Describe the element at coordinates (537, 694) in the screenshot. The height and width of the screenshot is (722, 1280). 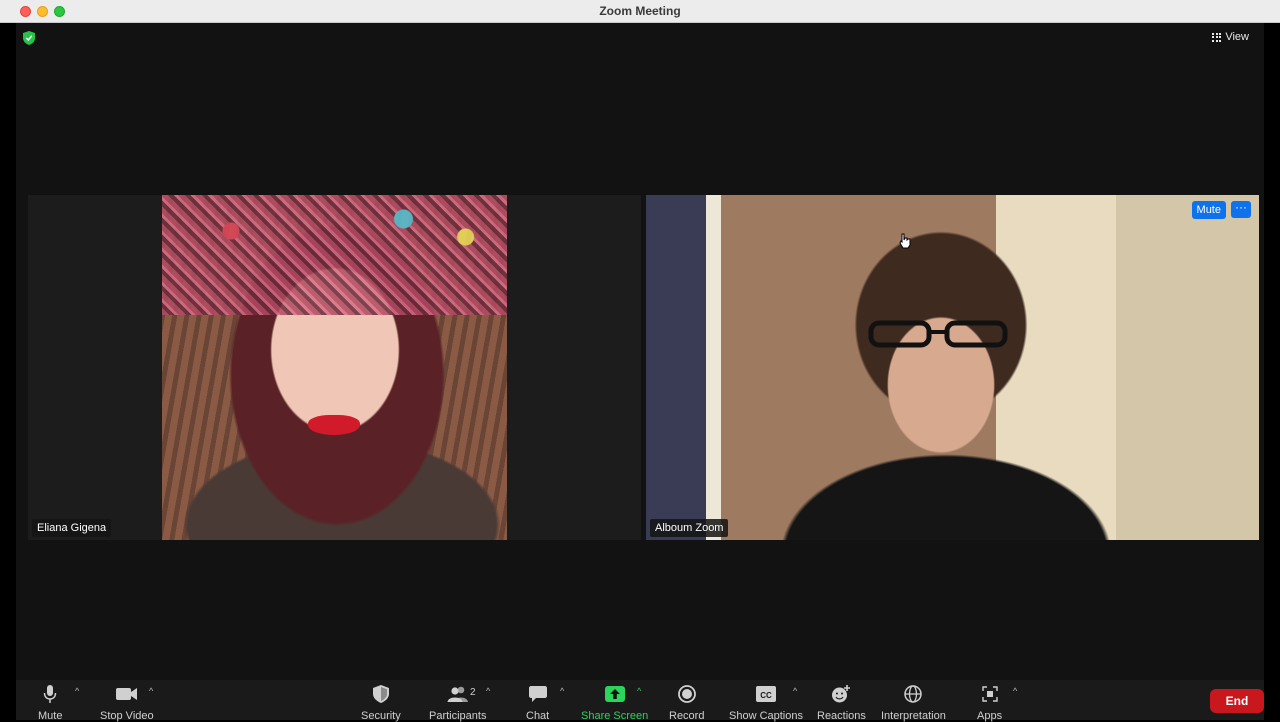
I see `chat-bubble-icon` at that location.